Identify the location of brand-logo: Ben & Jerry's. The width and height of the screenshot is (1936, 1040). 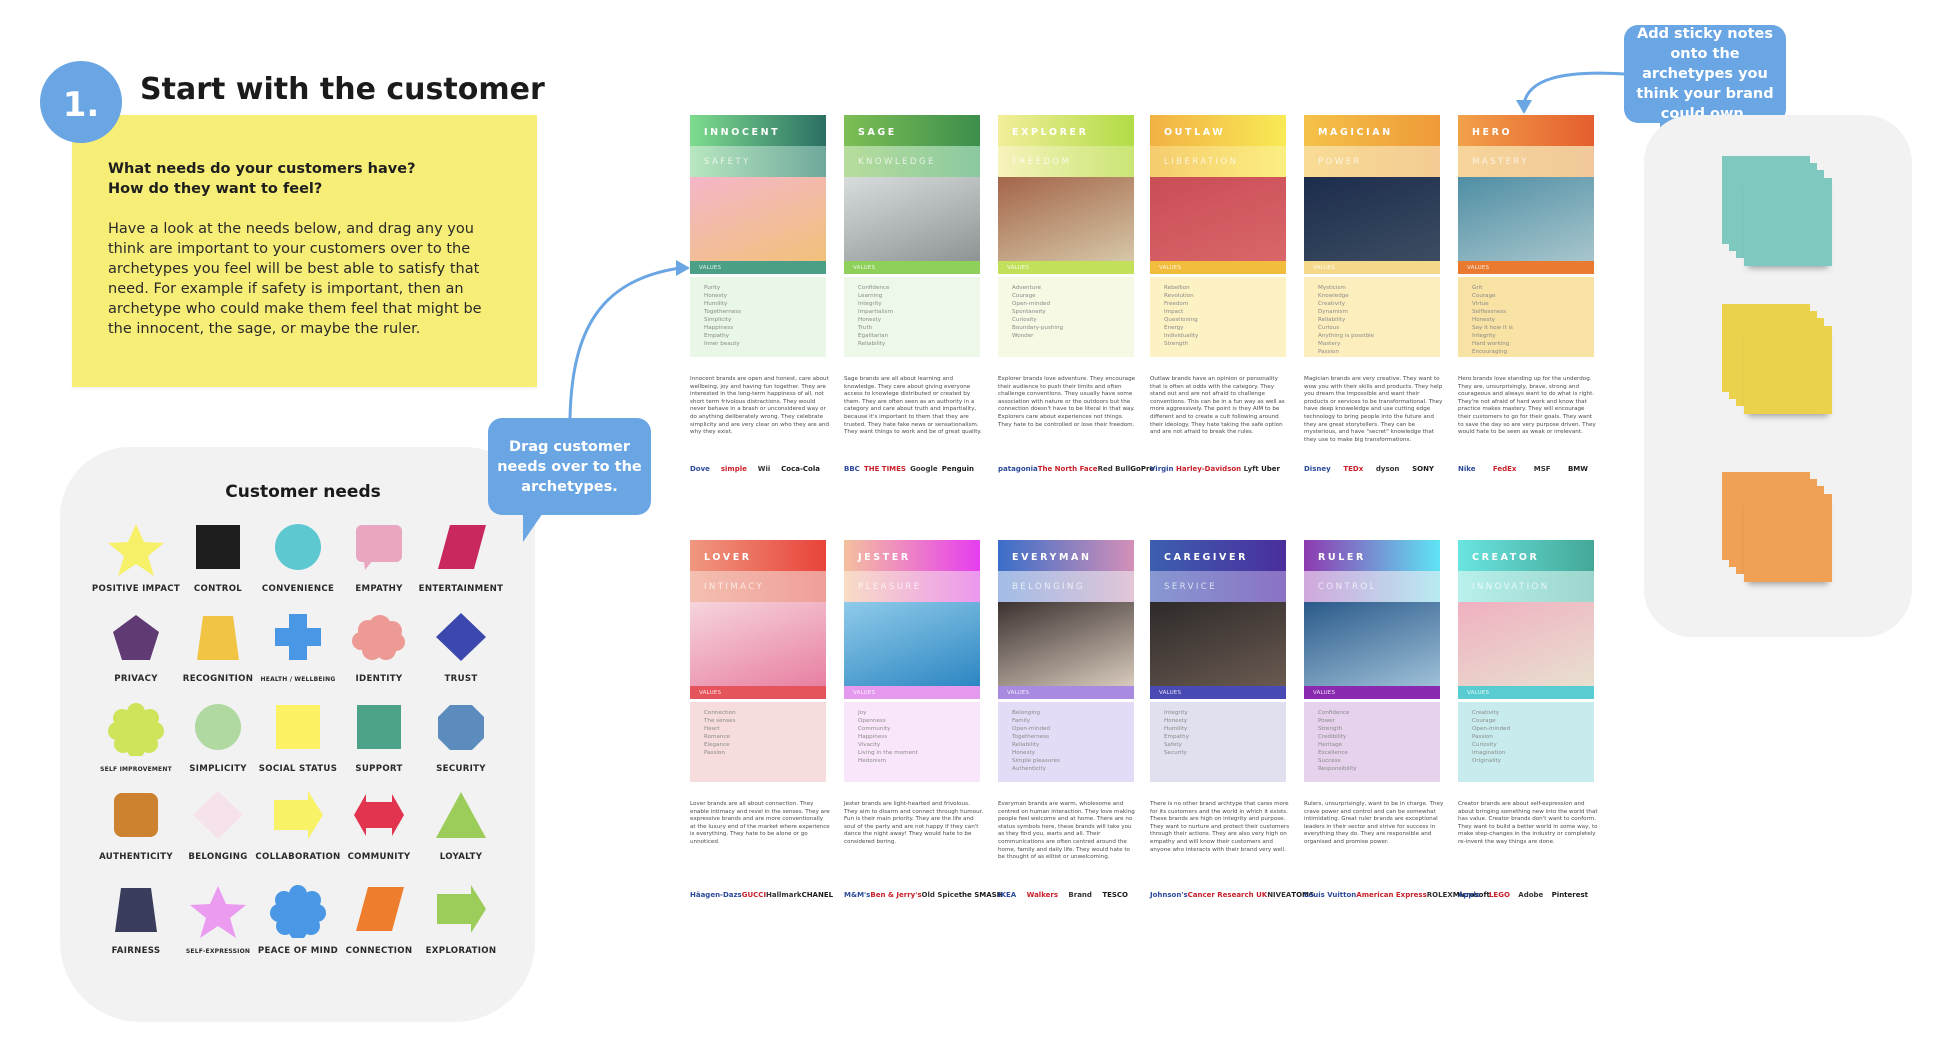
(896, 895).